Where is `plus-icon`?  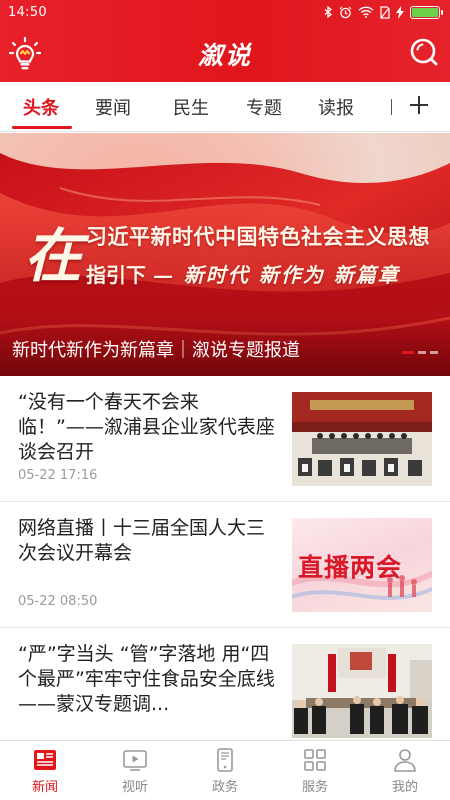 plus-icon is located at coordinates (419, 105).